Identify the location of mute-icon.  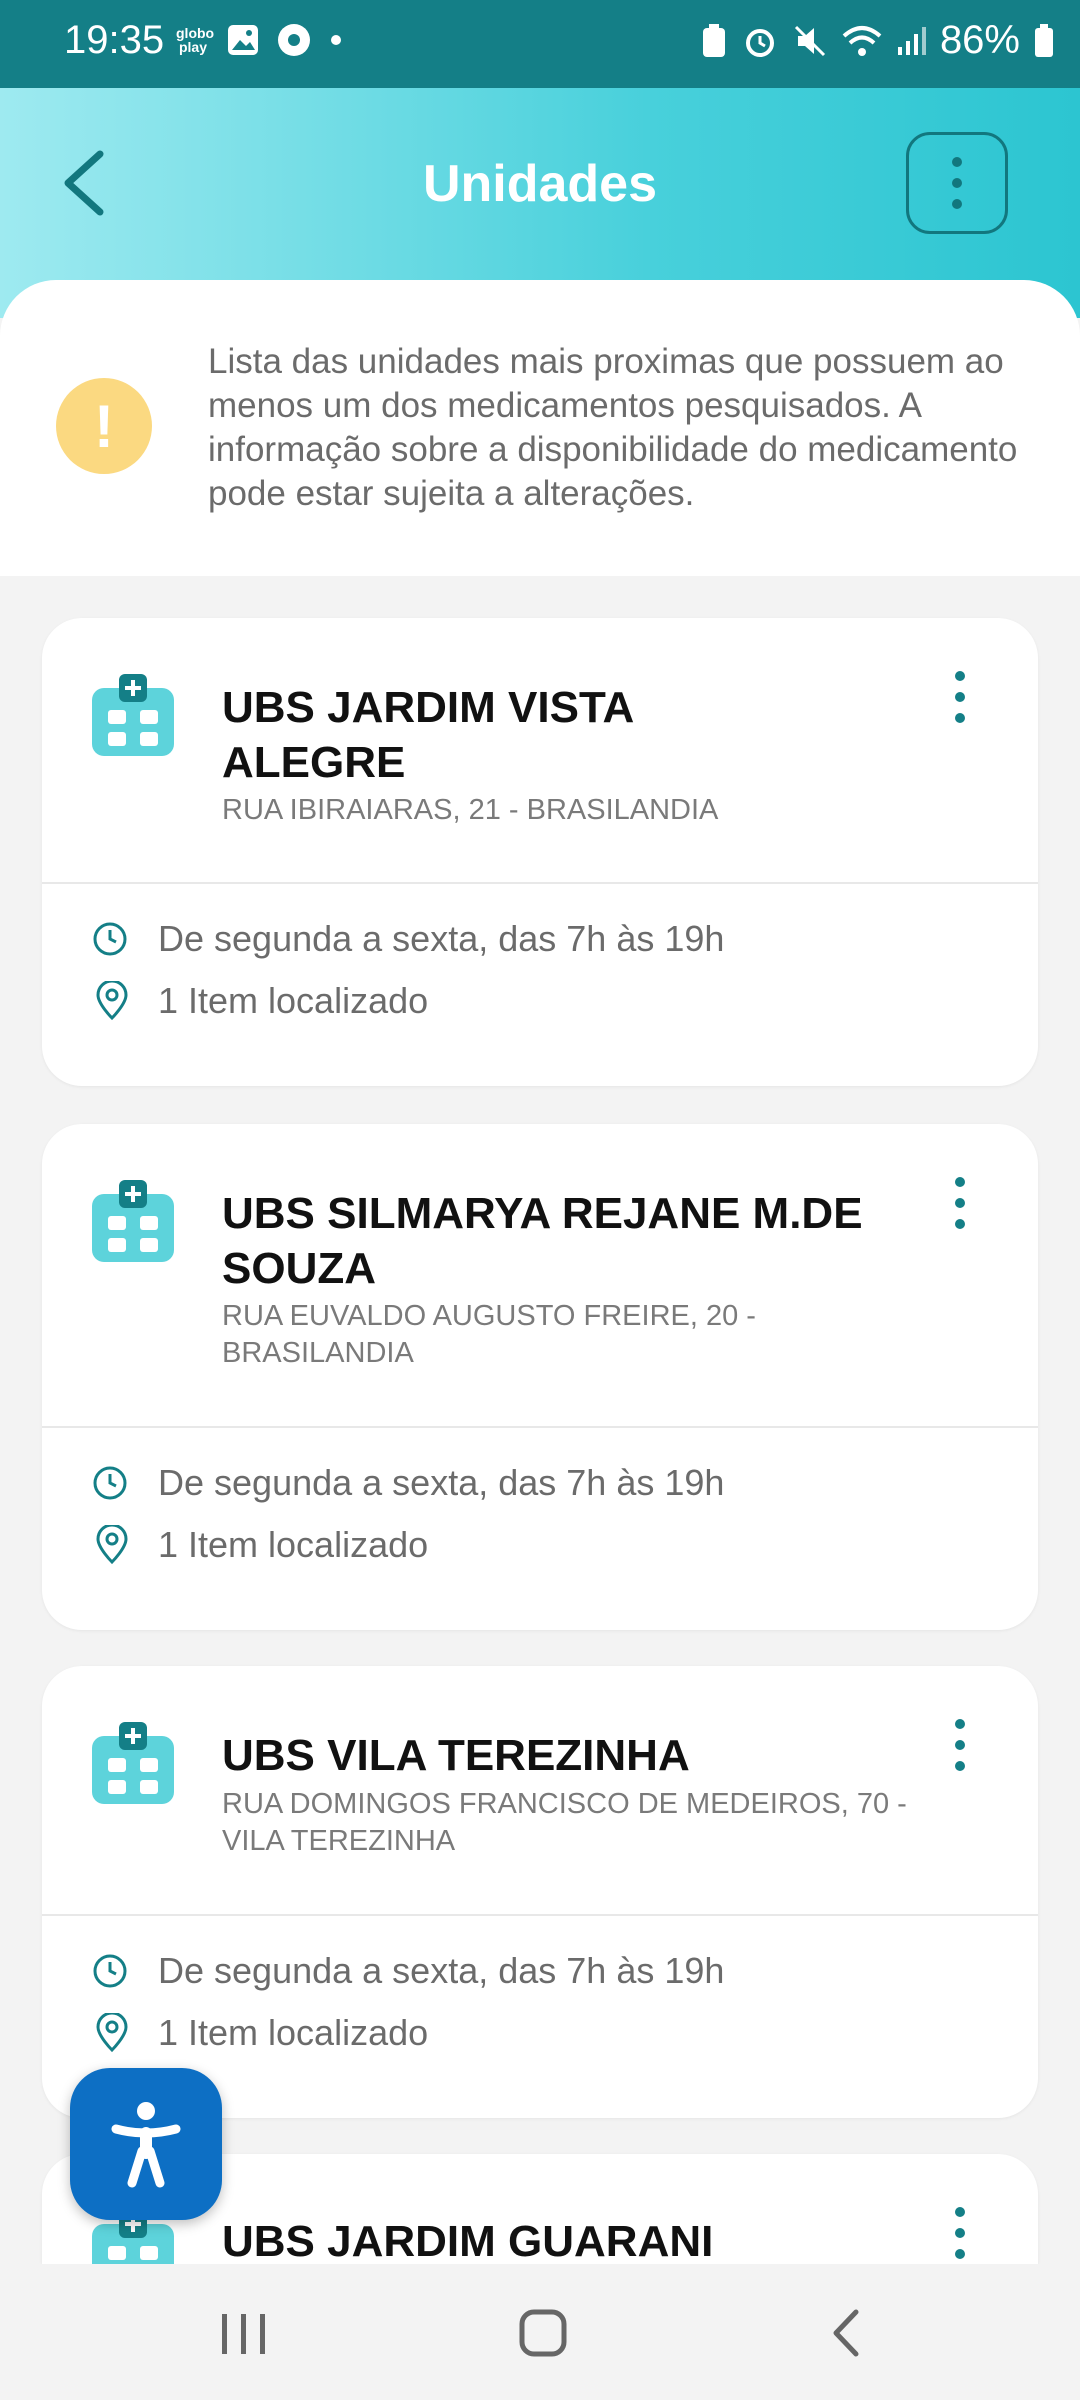
(809, 40).